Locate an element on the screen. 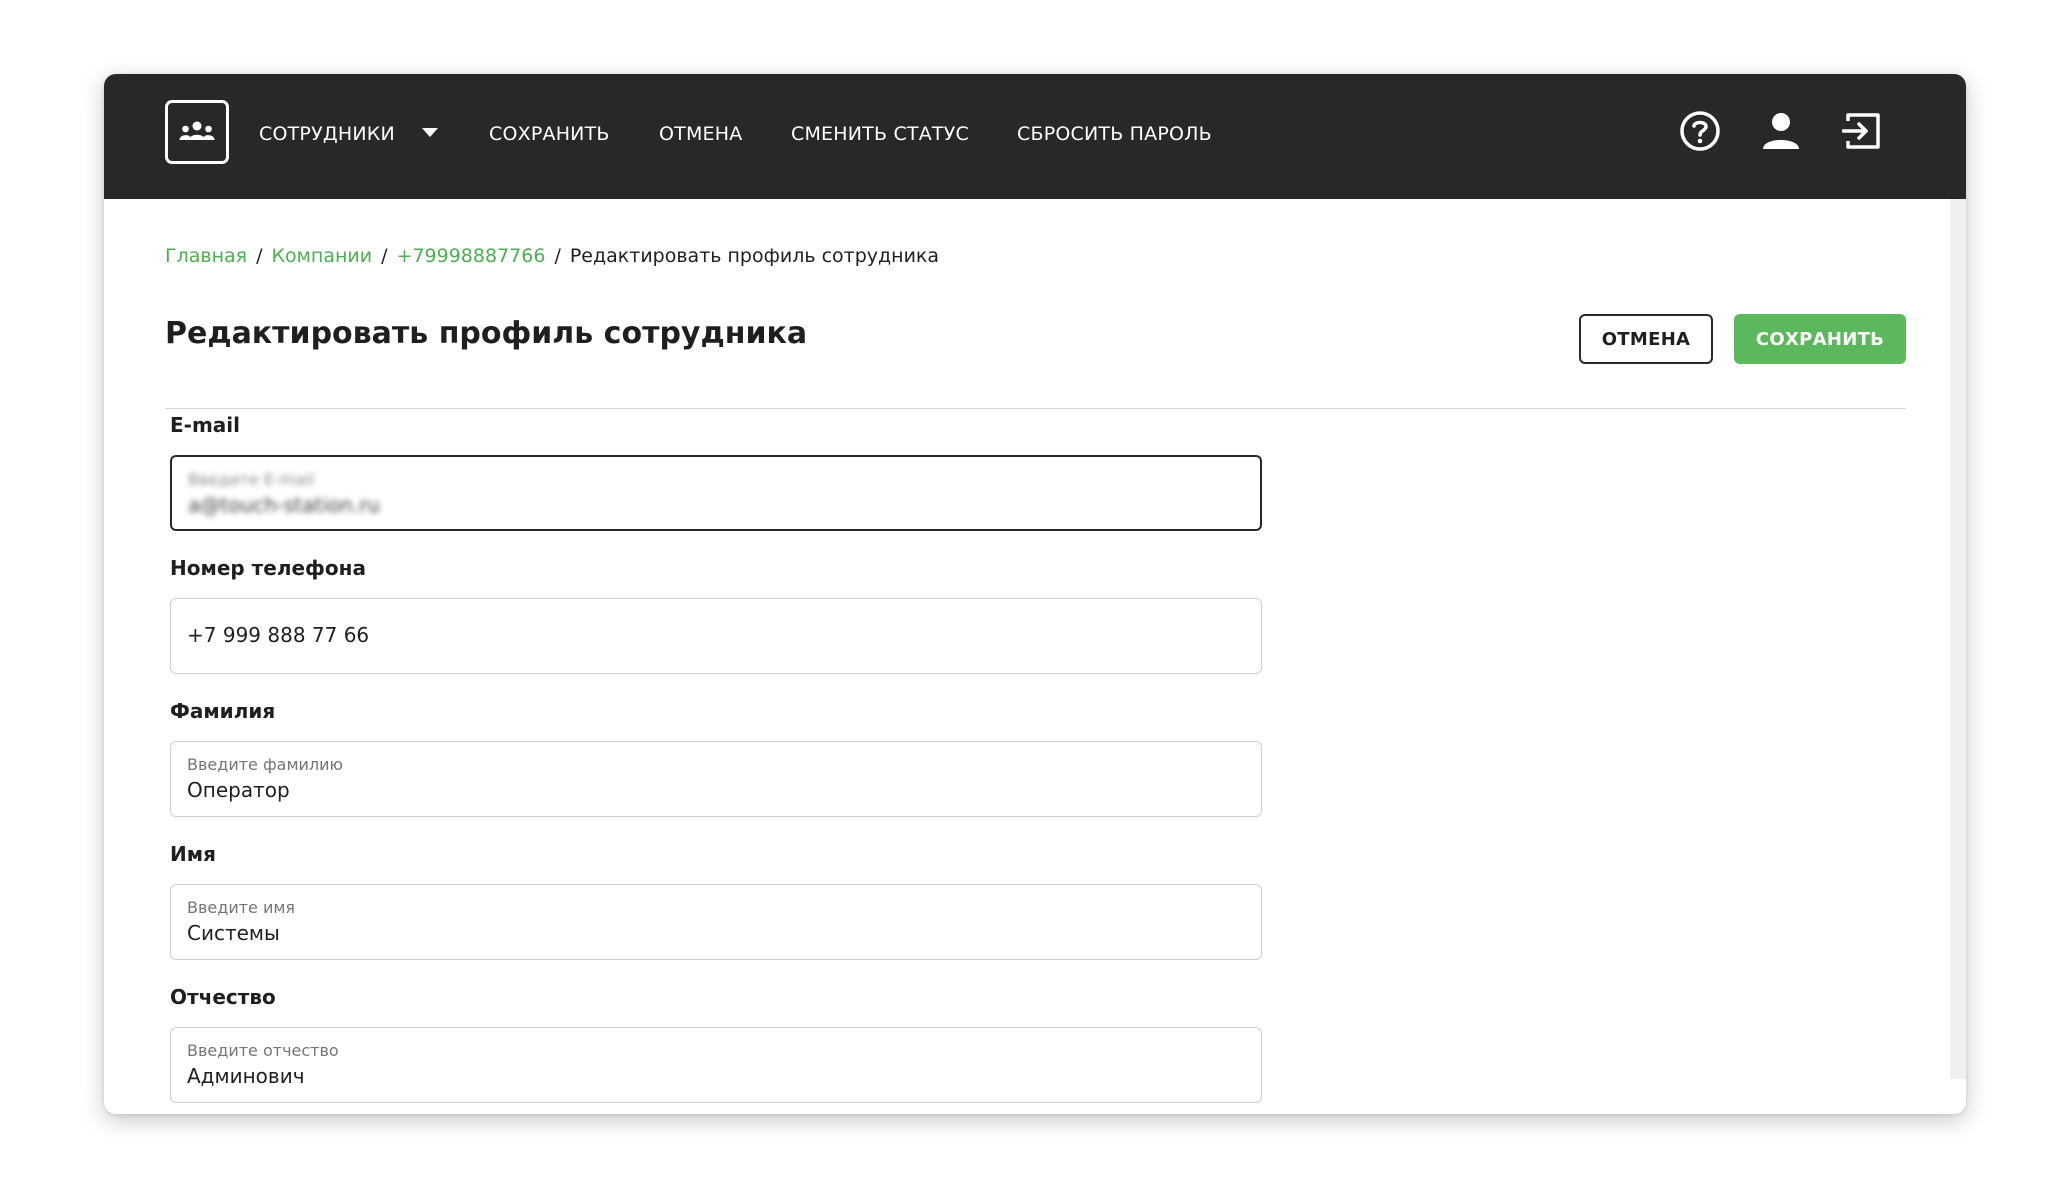 Image resolution: width=2067 pixels, height=1177 pixels. chevron-down-icon is located at coordinates (430, 132).